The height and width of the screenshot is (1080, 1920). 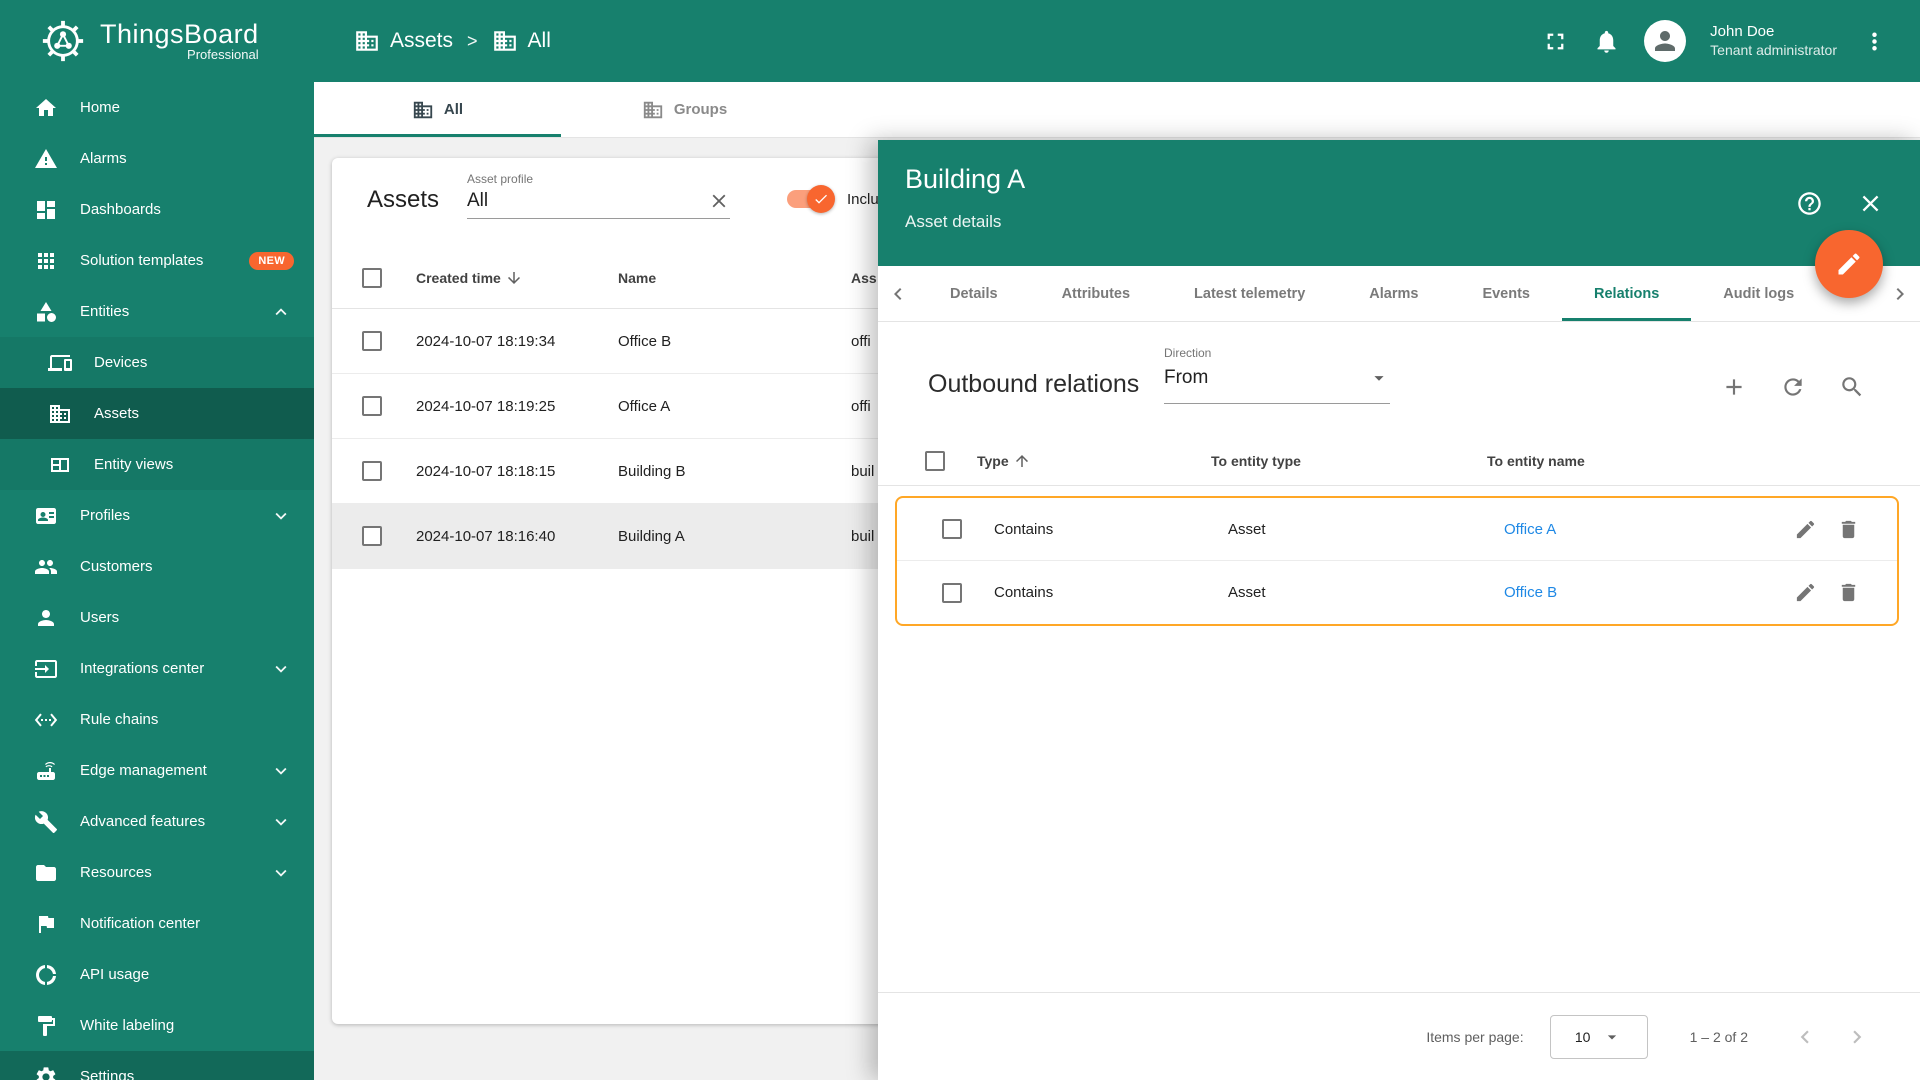 What do you see at coordinates (1852, 387) in the screenshot?
I see `search-icon` at bounding box center [1852, 387].